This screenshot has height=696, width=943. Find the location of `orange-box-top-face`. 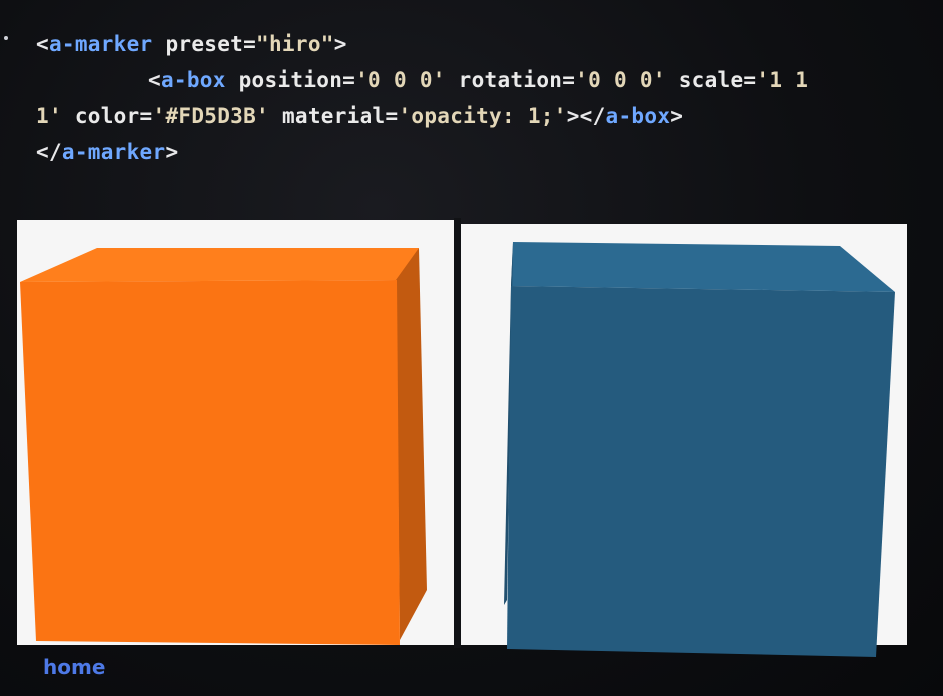

orange-box-top-face is located at coordinates (219, 265).